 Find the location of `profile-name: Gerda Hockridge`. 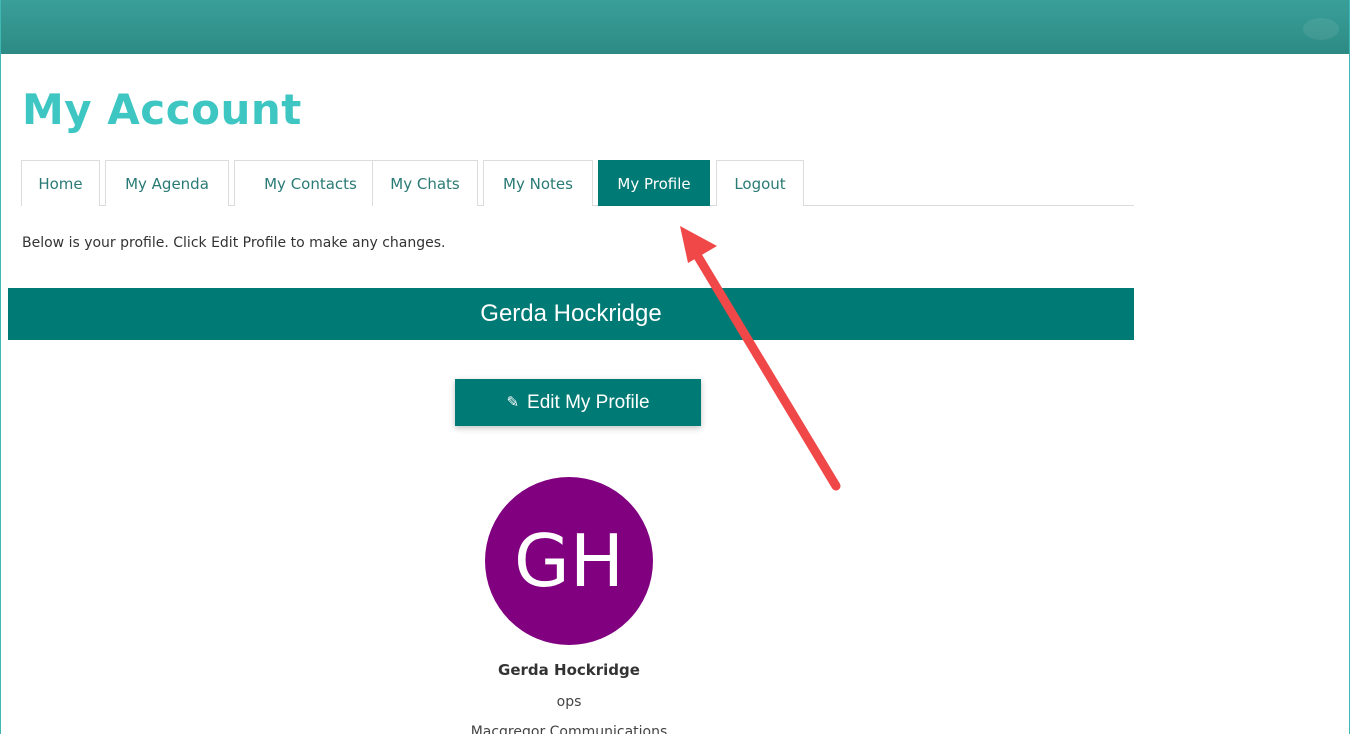

profile-name: Gerda Hockridge is located at coordinates (569, 670).